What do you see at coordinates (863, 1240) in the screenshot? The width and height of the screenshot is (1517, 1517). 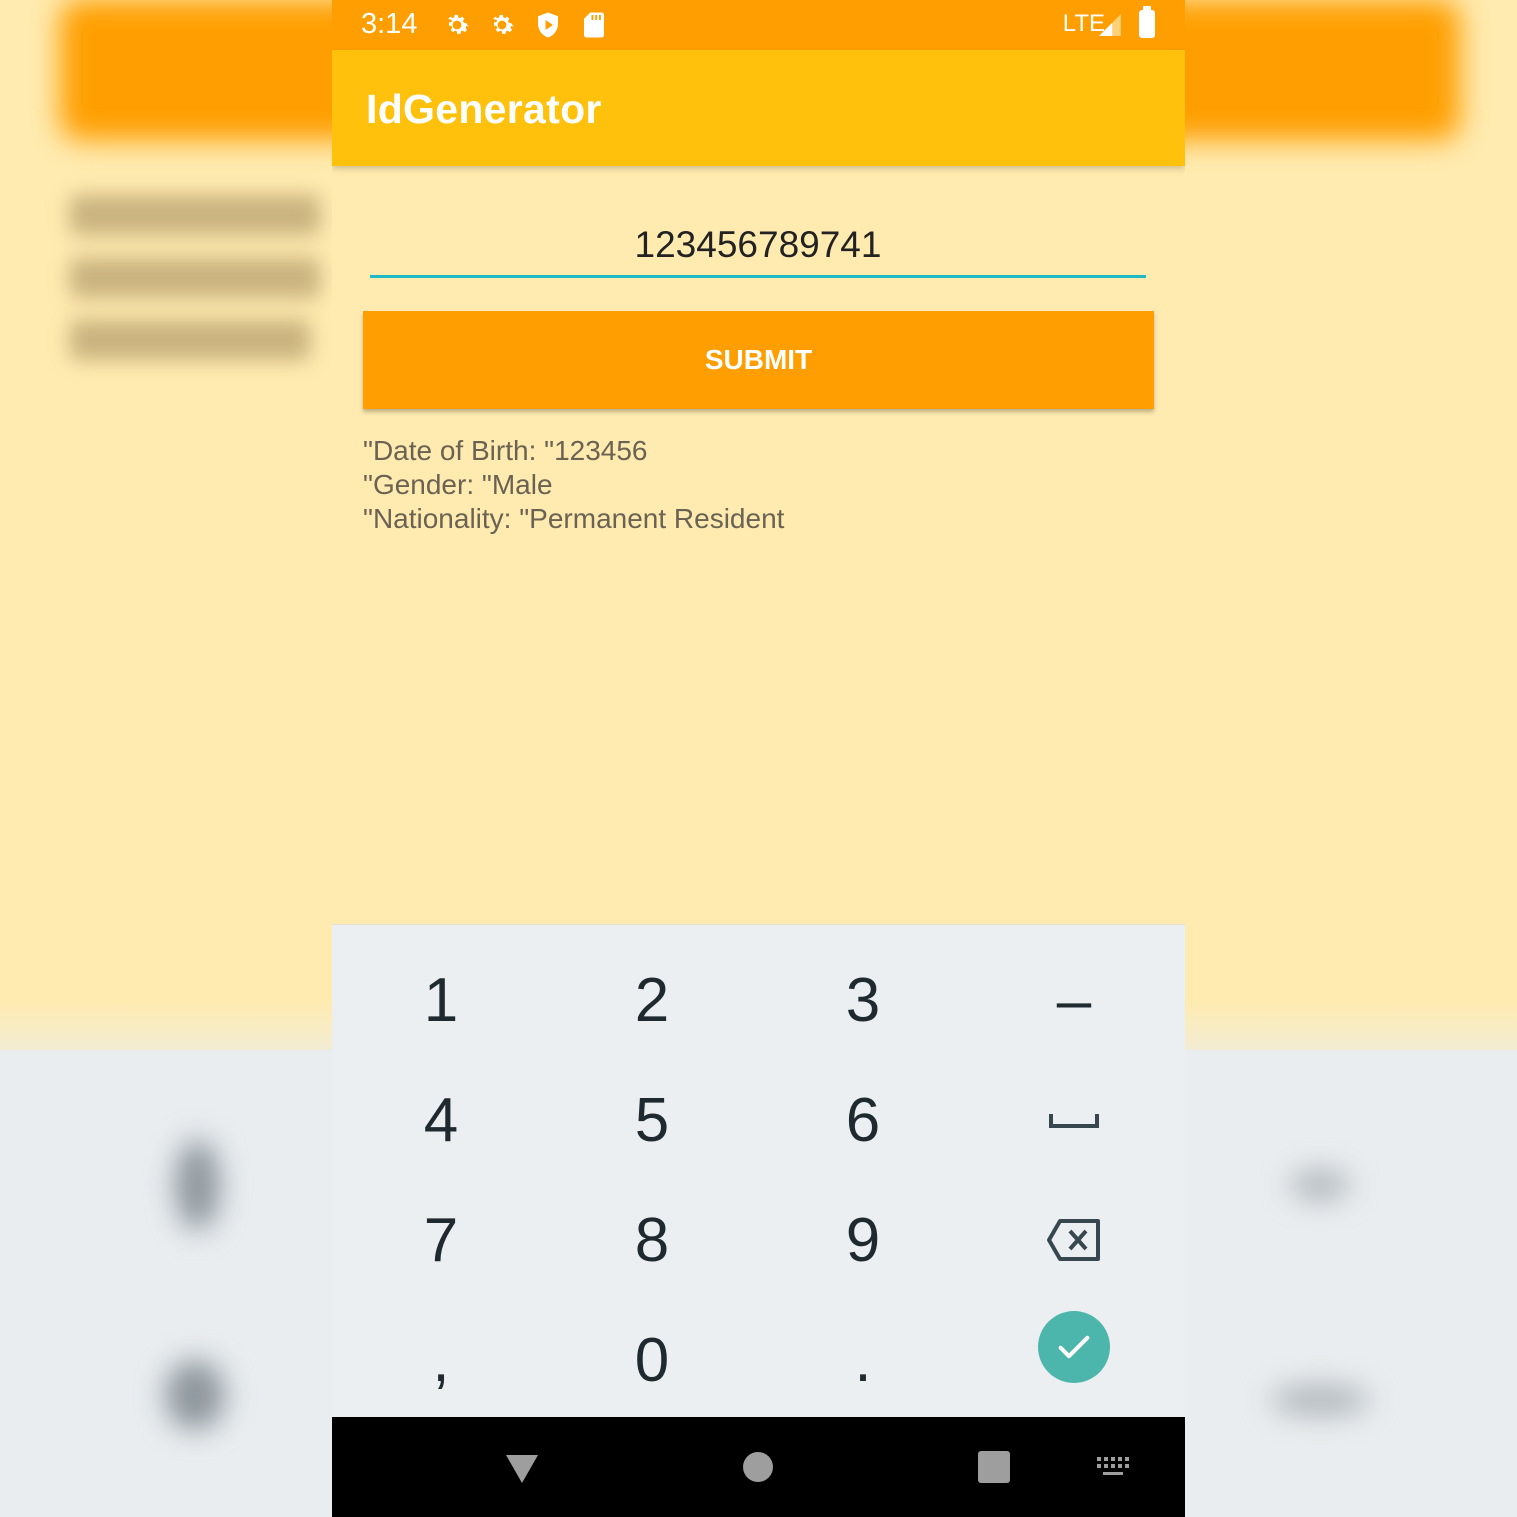 I see `key-9: 9` at bounding box center [863, 1240].